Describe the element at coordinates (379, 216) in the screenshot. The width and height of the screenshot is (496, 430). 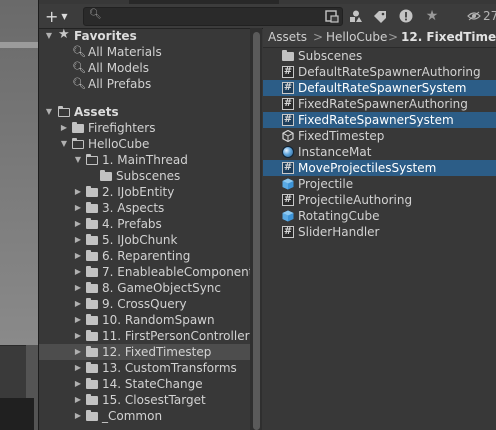
I see `asset-item: RotatingCube` at that location.